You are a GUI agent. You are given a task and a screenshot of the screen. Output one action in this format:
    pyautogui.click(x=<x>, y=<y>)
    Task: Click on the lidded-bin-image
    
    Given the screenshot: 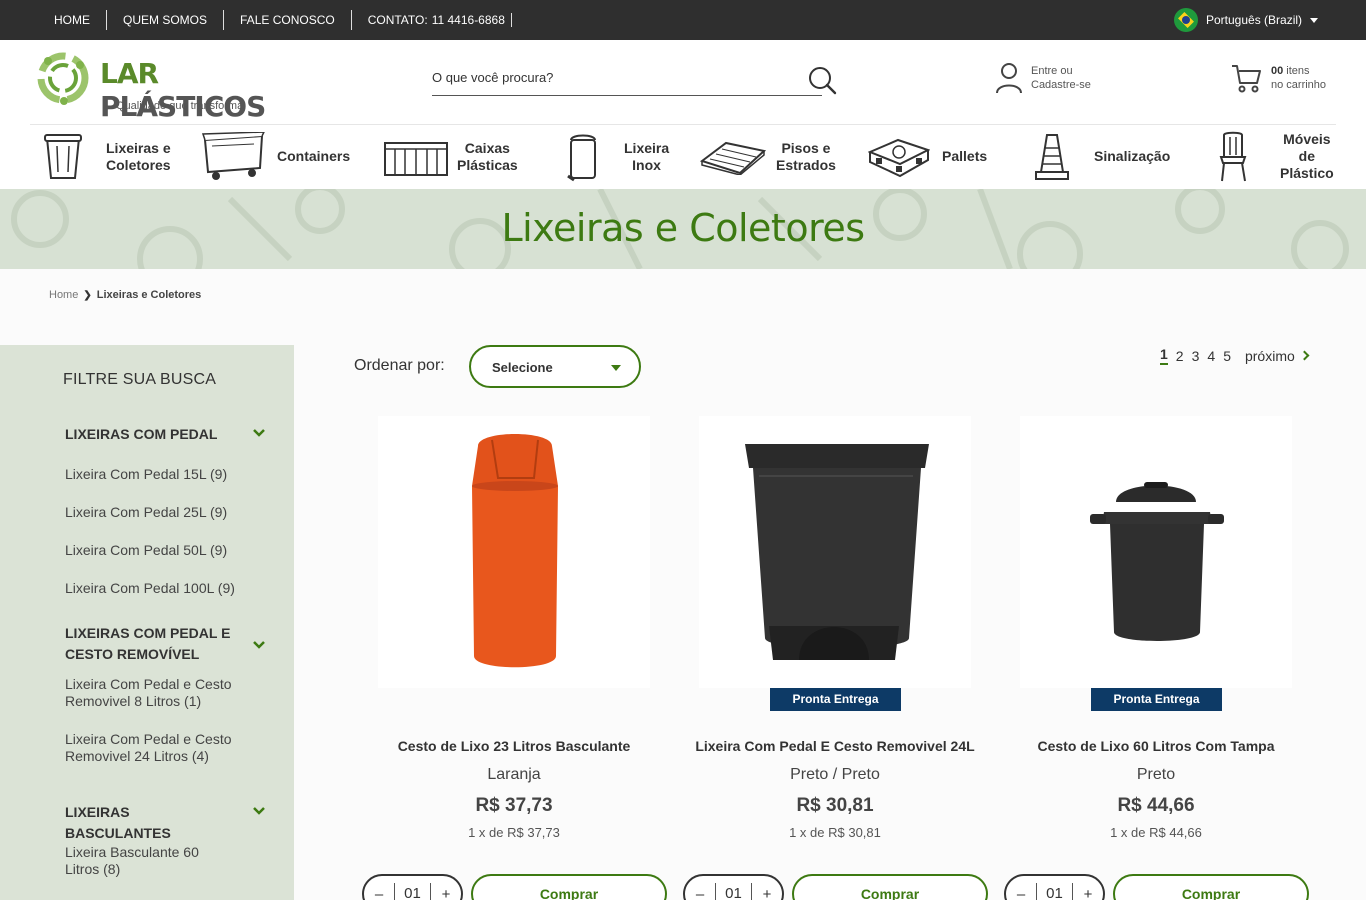 What is the action you would take?
    pyautogui.click(x=1157, y=561)
    